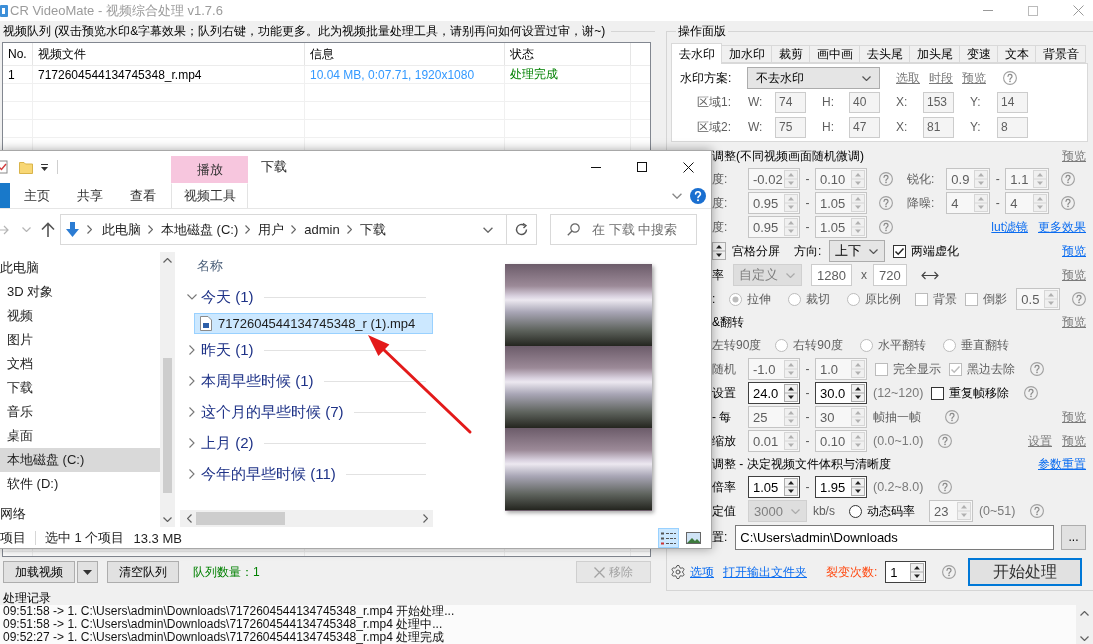  I want to click on nav-item: 本地磁盘 (C:), so click(80, 460).